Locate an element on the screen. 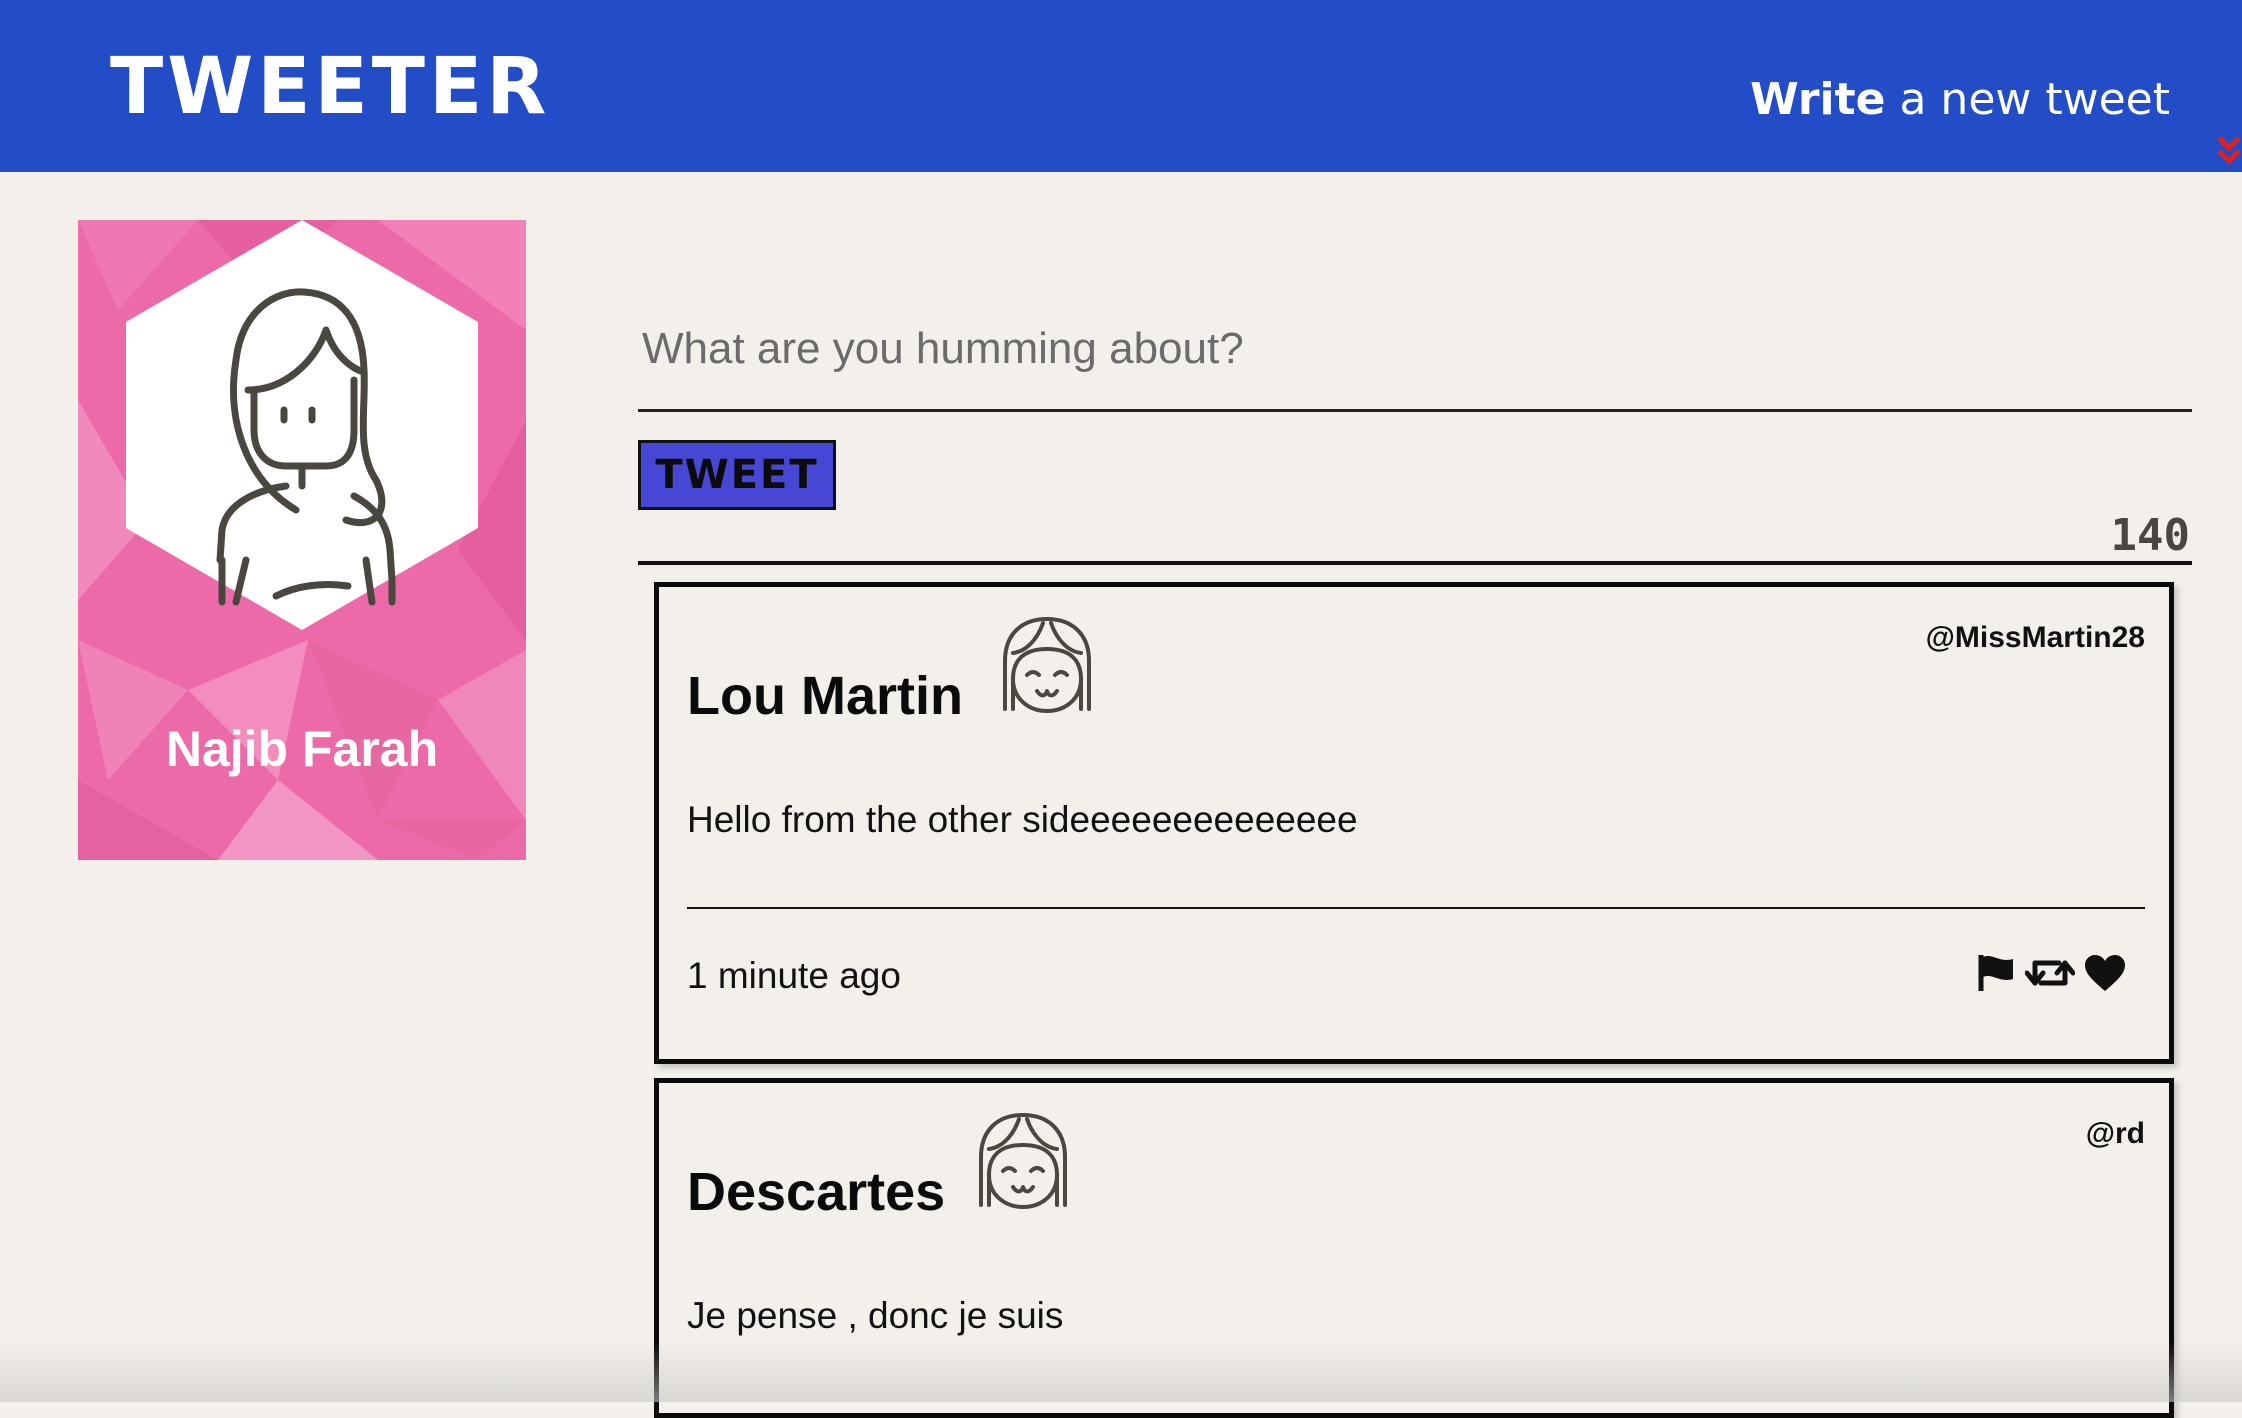 The height and width of the screenshot is (1418, 2242). bottom-shadow is located at coordinates (1121, 1372).